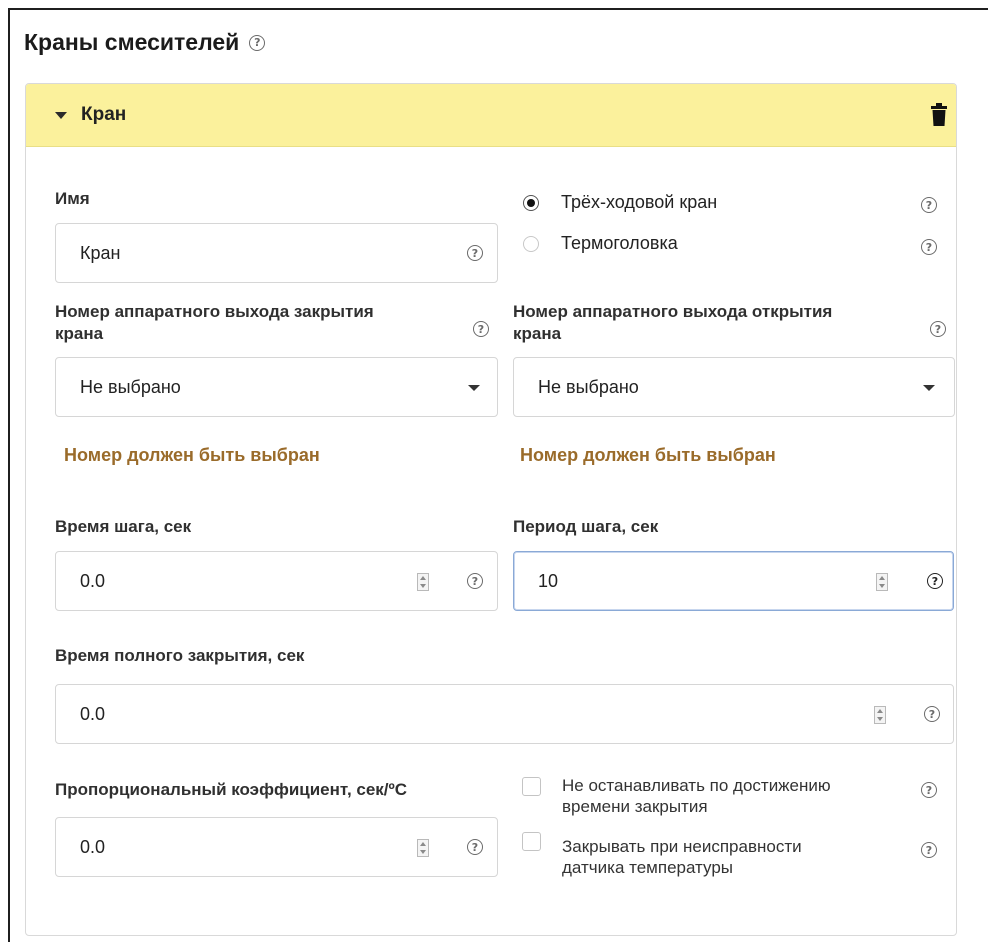 This screenshot has height=942, width=988. I want to click on step-time-value: 0.0, so click(93, 580).